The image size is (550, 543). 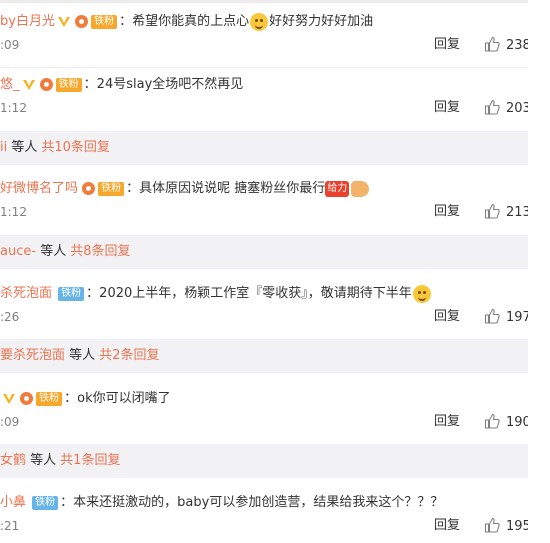 What do you see at coordinates (264, 461) in the screenshot?
I see `reply-thread-bar: 女鹤 等人 共1条回复` at bounding box center [264, 461].